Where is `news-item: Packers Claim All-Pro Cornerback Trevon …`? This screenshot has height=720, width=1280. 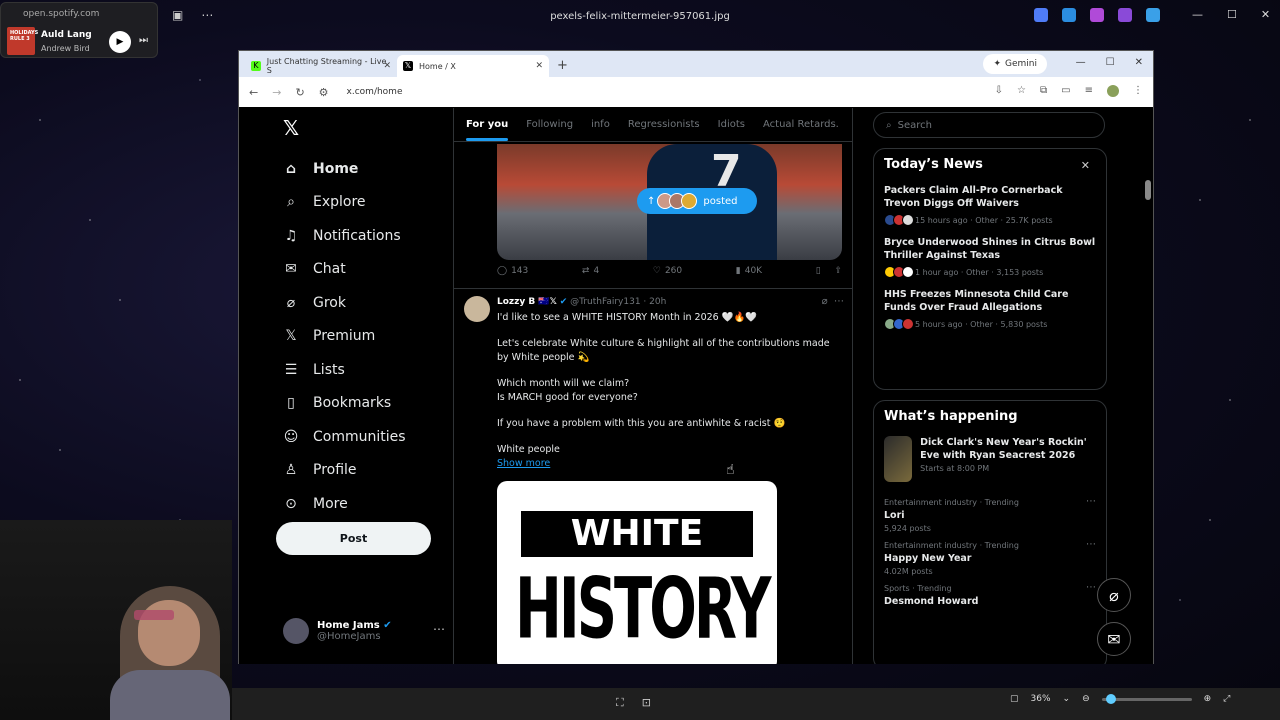 news-item: Packers Claim All-Pro Cornerback Trevon … is located at coordinates (990, 206).